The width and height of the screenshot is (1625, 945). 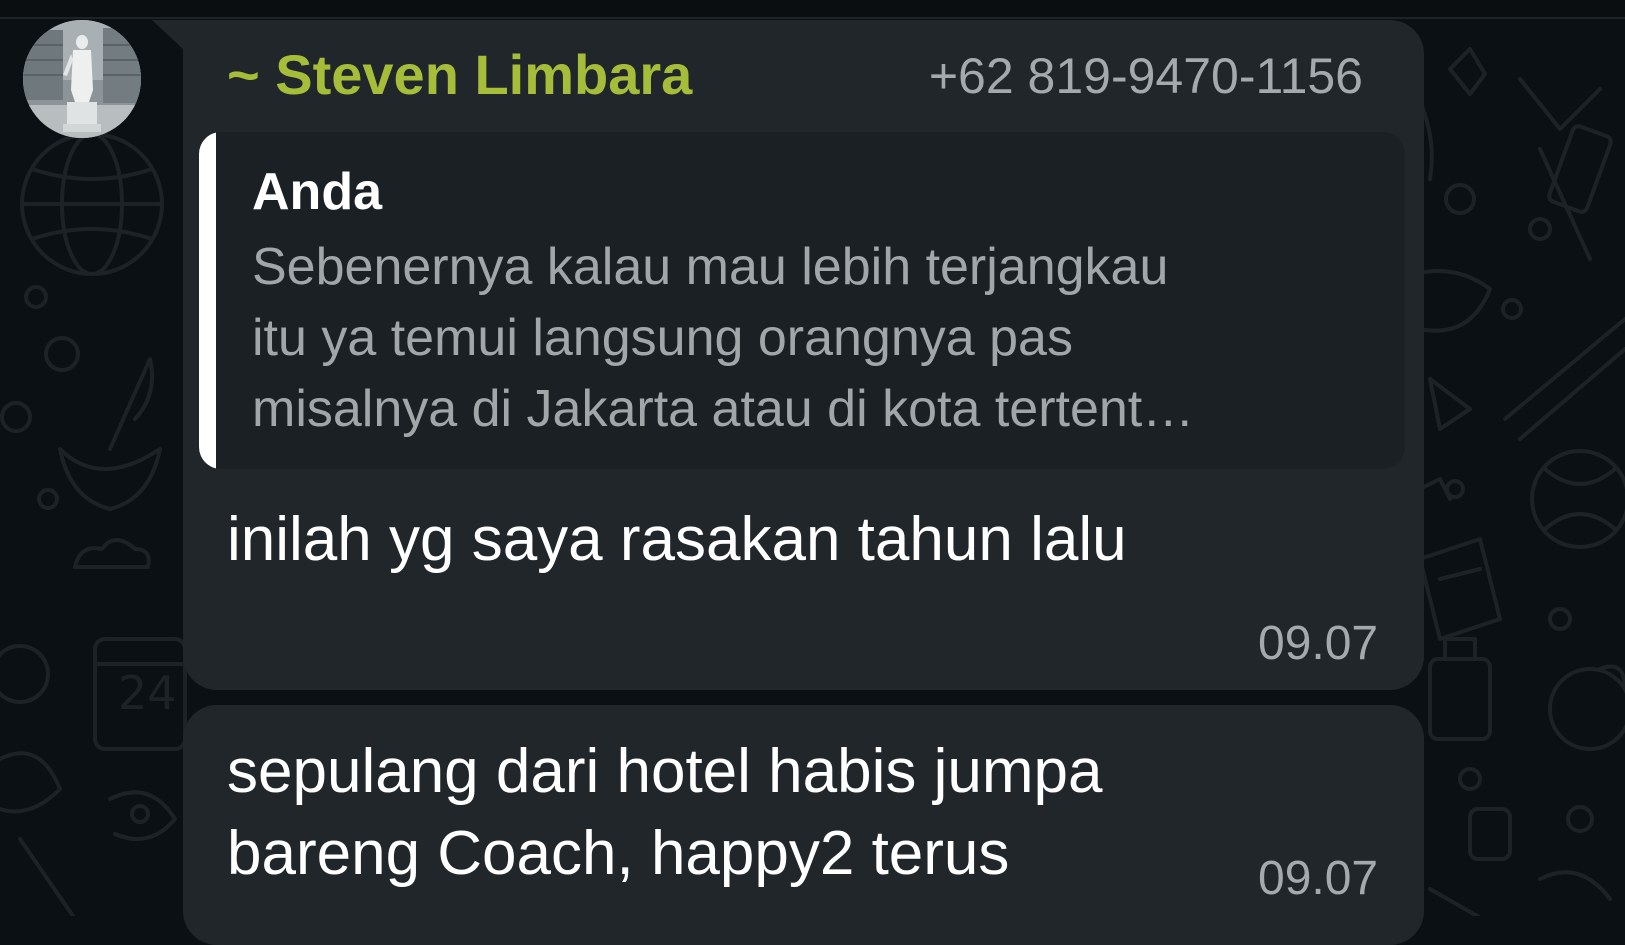 What do you see at coordinates (665, 771) in the screenshot?
I see `message-text-line: sepulang dari hotel habis jumpa` at bounding box center [665, 771].